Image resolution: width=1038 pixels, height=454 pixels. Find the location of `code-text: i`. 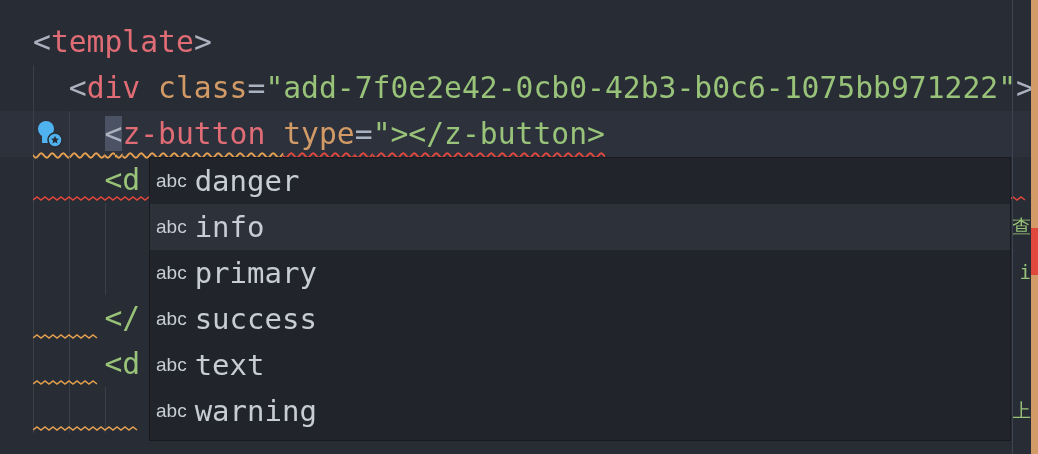

code-text: i is located at coordinates (1025, 272).